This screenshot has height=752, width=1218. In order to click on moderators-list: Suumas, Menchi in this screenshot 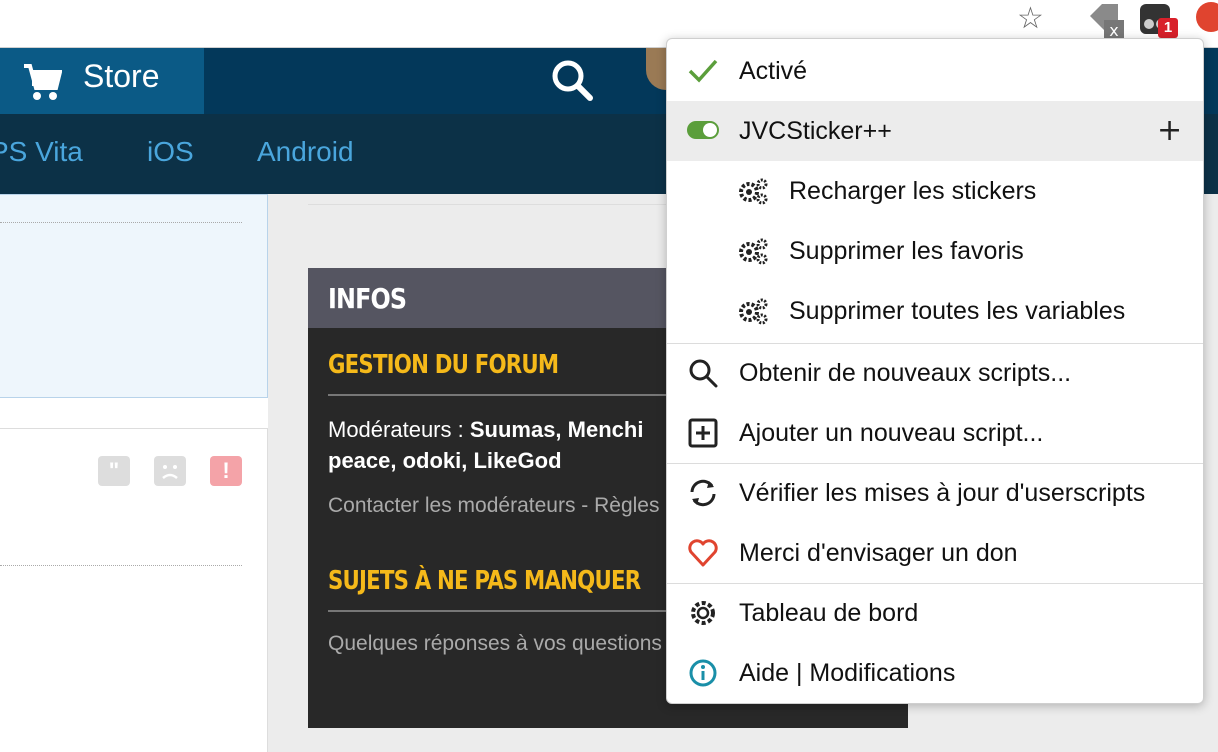, I will do `click(557, 429)`.